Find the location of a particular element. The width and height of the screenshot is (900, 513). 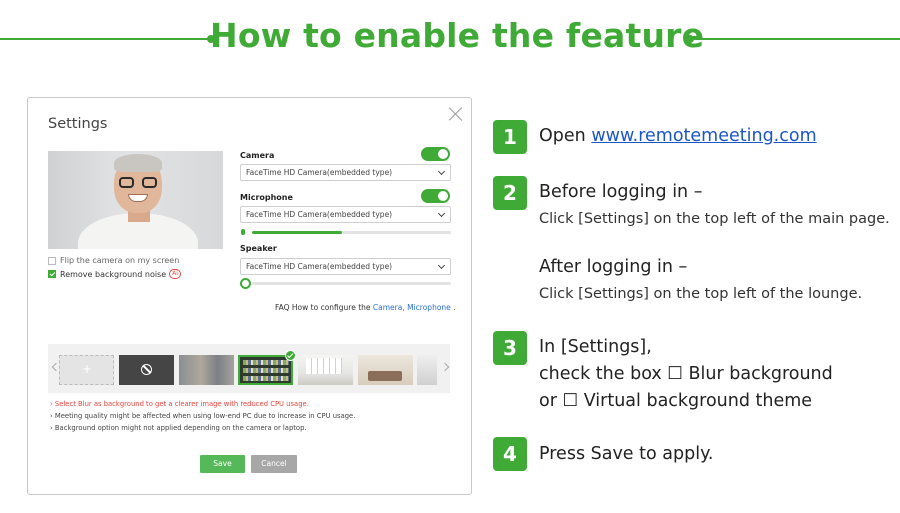

faq-prefix: FAQ How to configure the is located at coordinates (323, 307).